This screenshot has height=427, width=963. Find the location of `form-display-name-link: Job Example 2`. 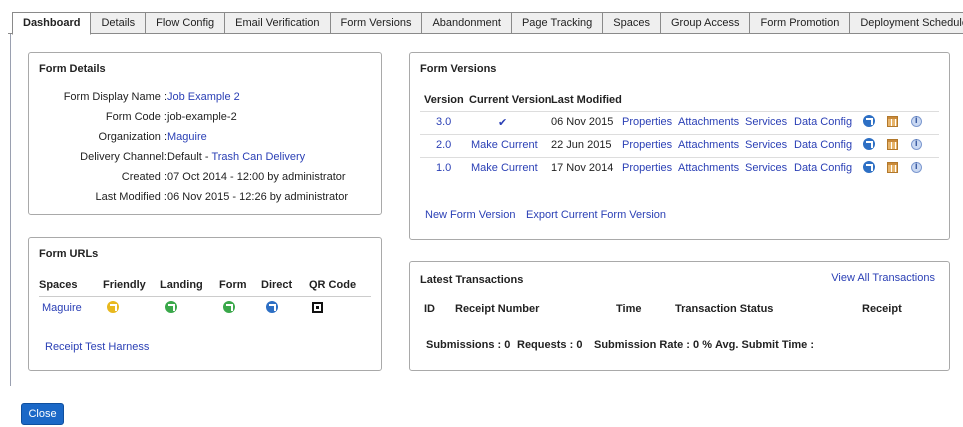

form-display-name-link: Job Example 2 is located at coordinates (203, 97).